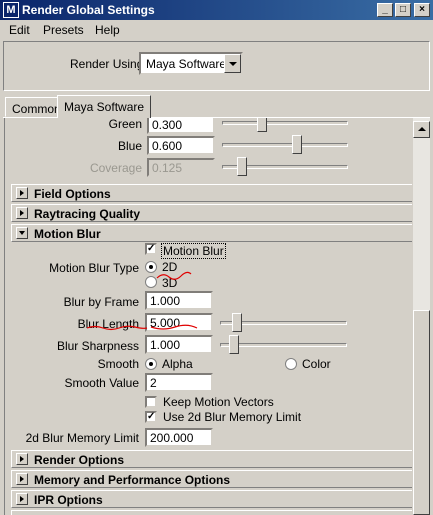 This screenshot has height=515, width=433. What do you see at coordinates (193, 251) in the screenshot?
I see `motion-blur-checkbox-label: Motion Blur` at bounding box center [193, 251].